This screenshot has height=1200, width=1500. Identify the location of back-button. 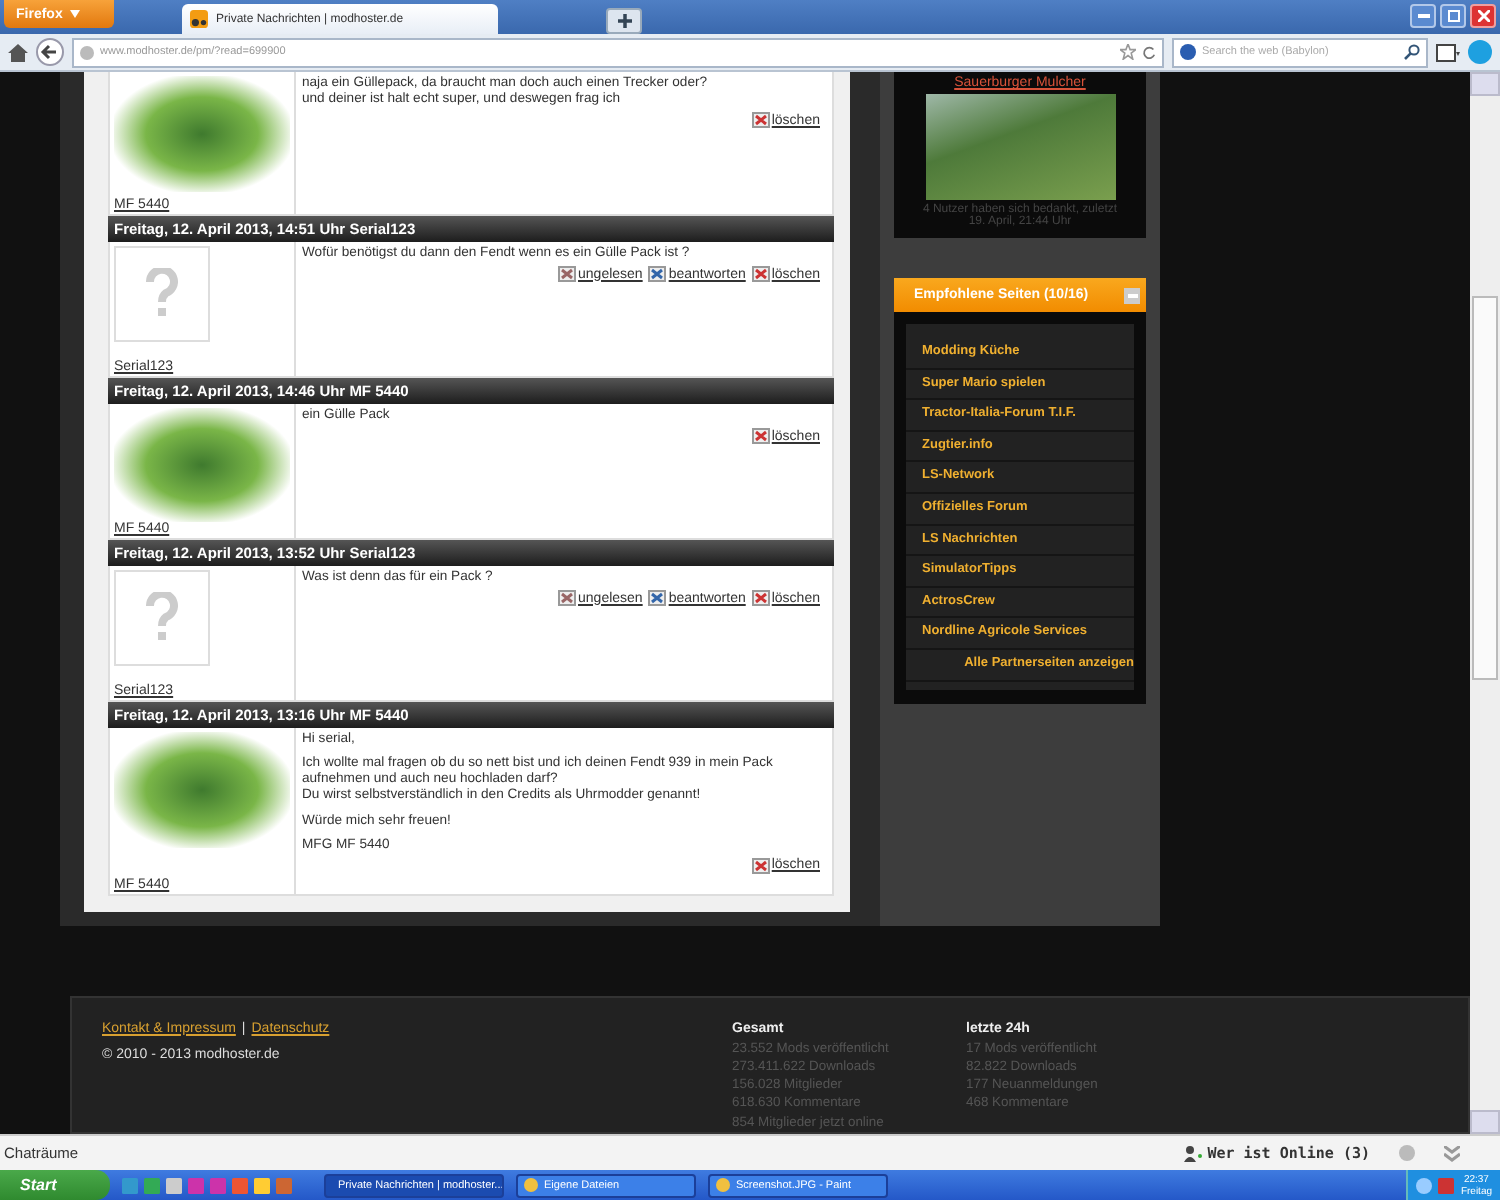
(50, 52).